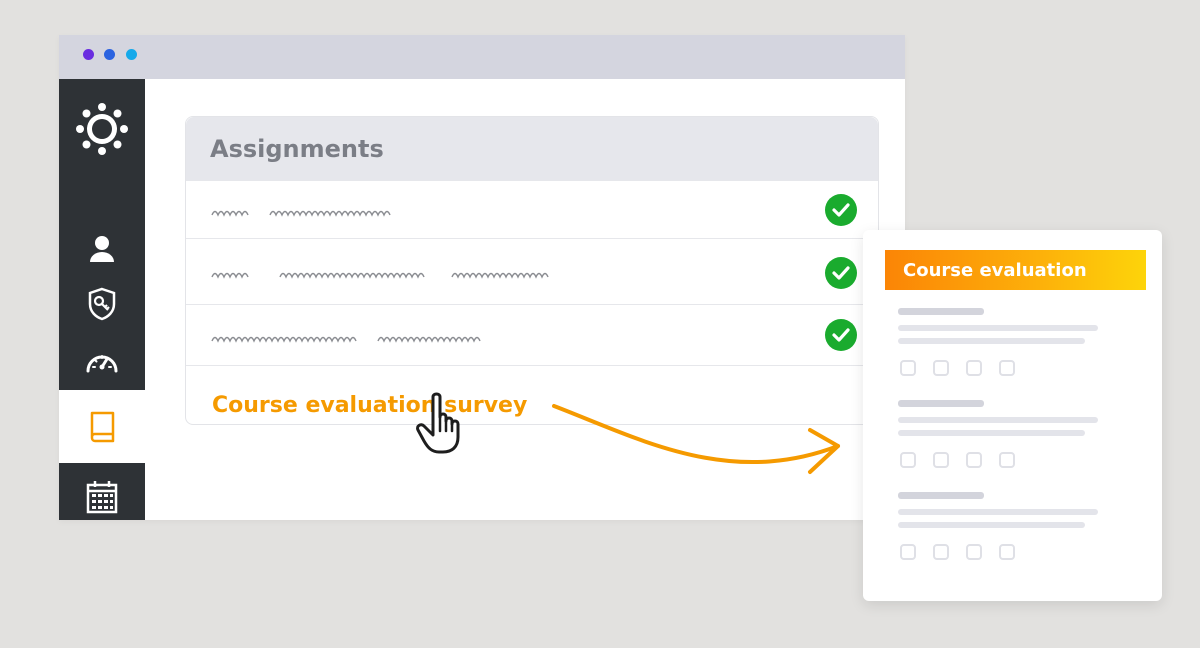  I want to click on window-dot-blue, so click(109, 54).